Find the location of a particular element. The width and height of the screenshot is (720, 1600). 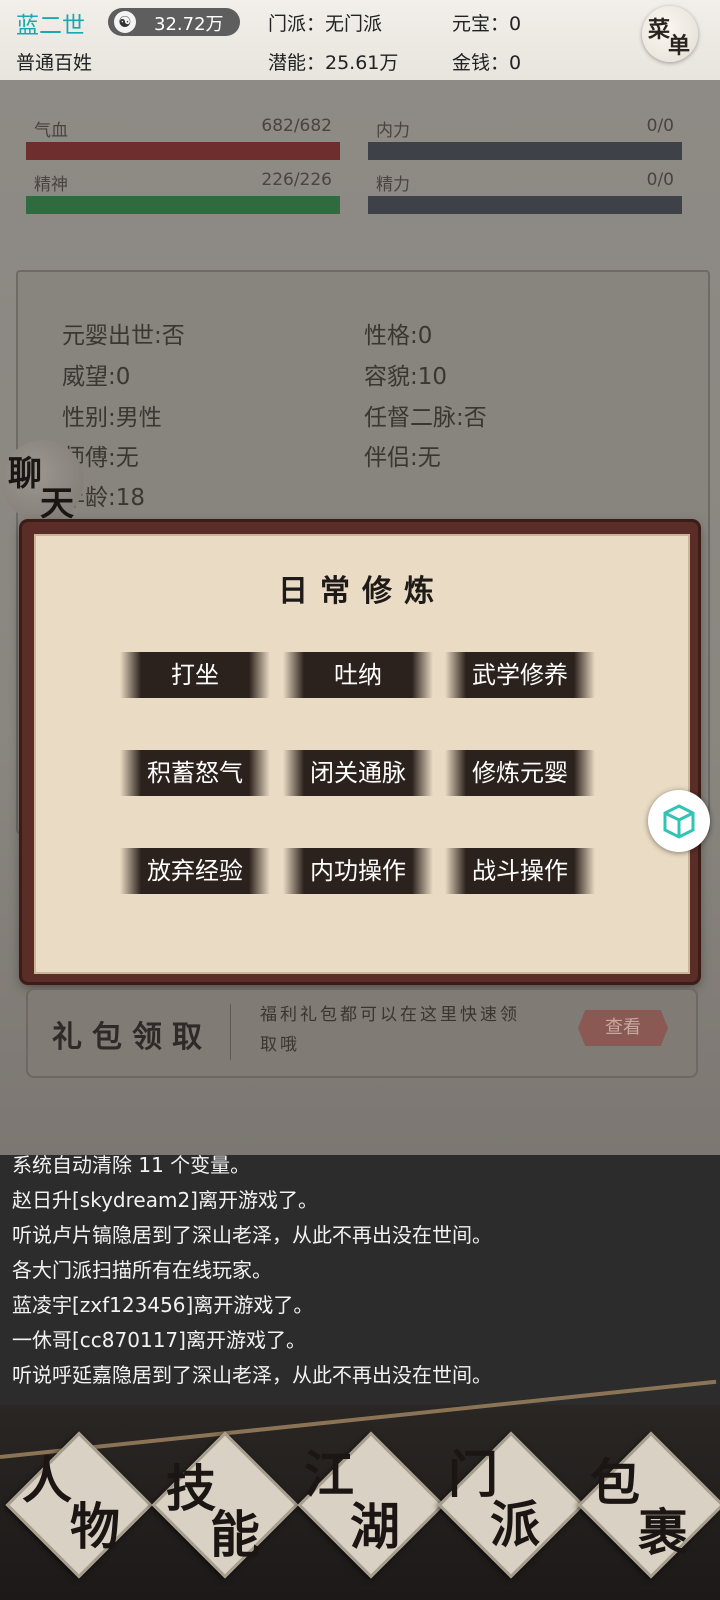

cultivate-yuanying-button: 修炼元婴 is located at coordinates (520, 773).